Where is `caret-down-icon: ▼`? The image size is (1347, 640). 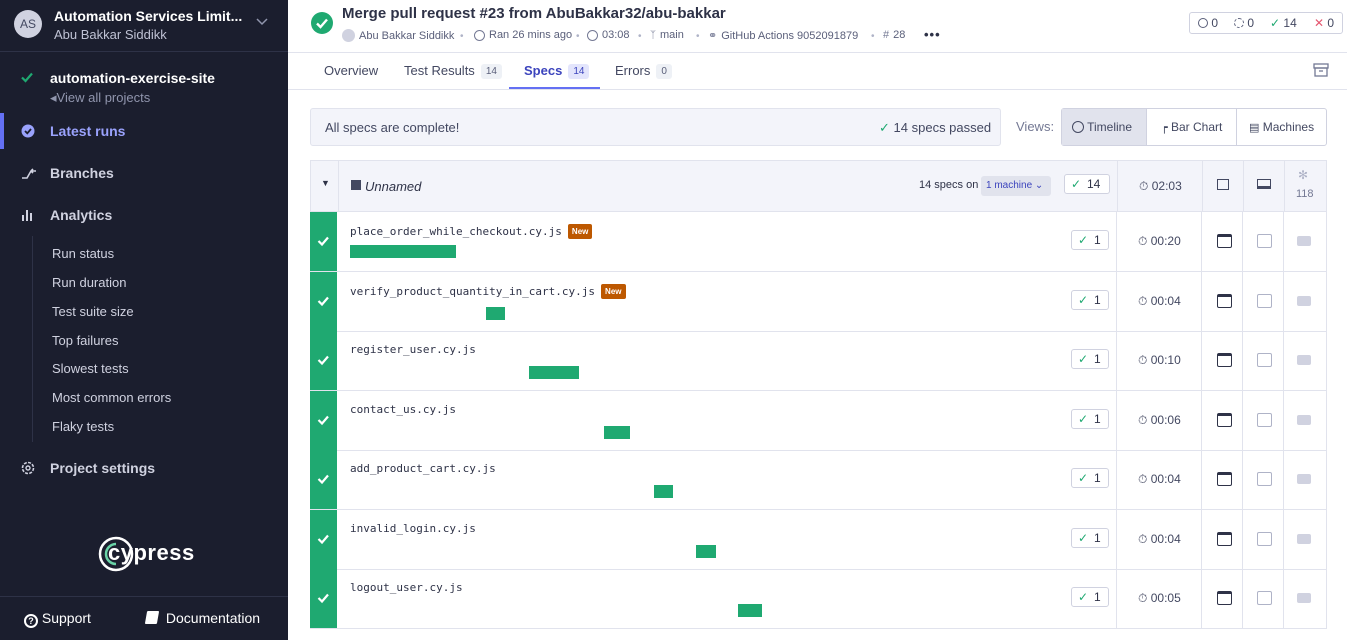
caret-down-icon: ▼ is located at coordinates (325, 183).